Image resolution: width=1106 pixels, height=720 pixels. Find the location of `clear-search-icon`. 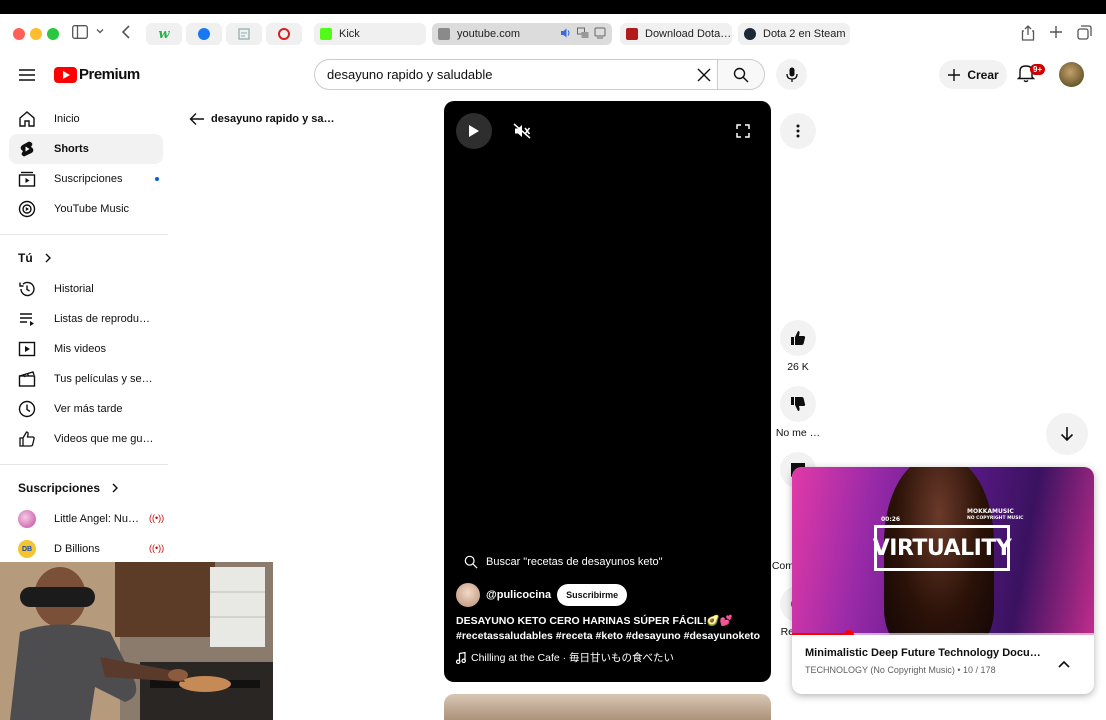

clear-search-icon is located at coordinates (704, 77).